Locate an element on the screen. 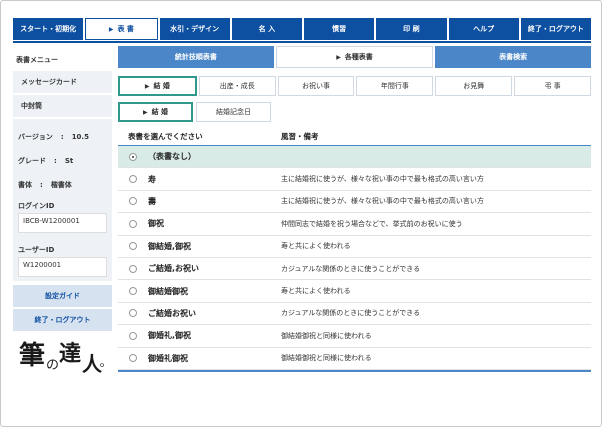 This screenshot has height=427, width=602. table-row: 御婚礼,御祝 御結婚御祝と同様に使われる is located at coordinates (354, 336).